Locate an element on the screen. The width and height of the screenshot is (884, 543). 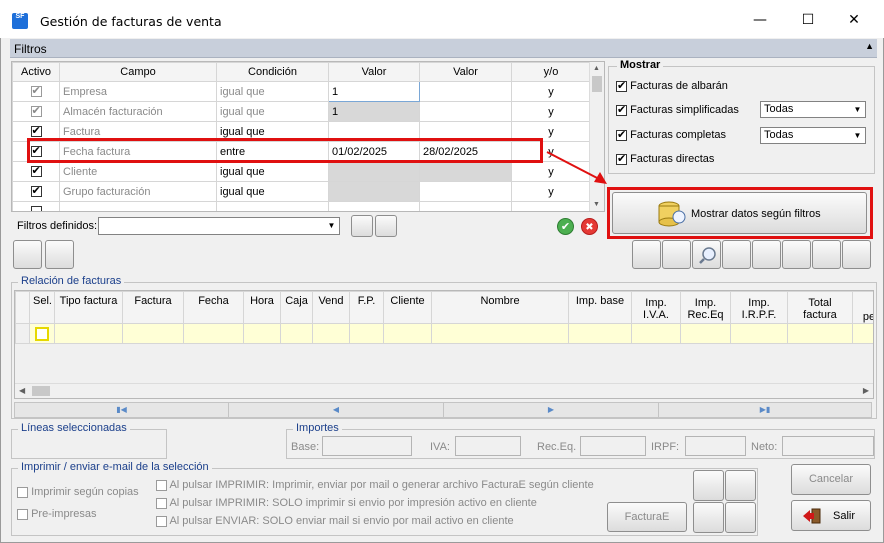
minimize-button: — is located at coordinates (760, 20).